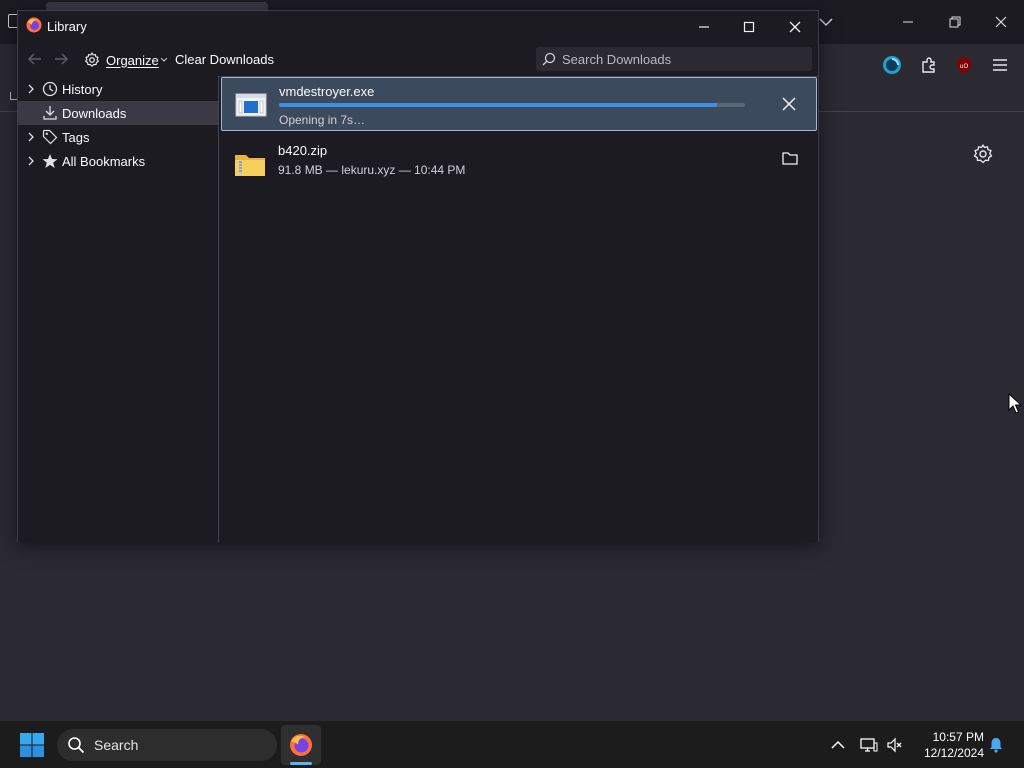  What do you see at coordinates (32, 745) in the screenshot?
I see `windows-start-icon` at bounding box center [32, 745].